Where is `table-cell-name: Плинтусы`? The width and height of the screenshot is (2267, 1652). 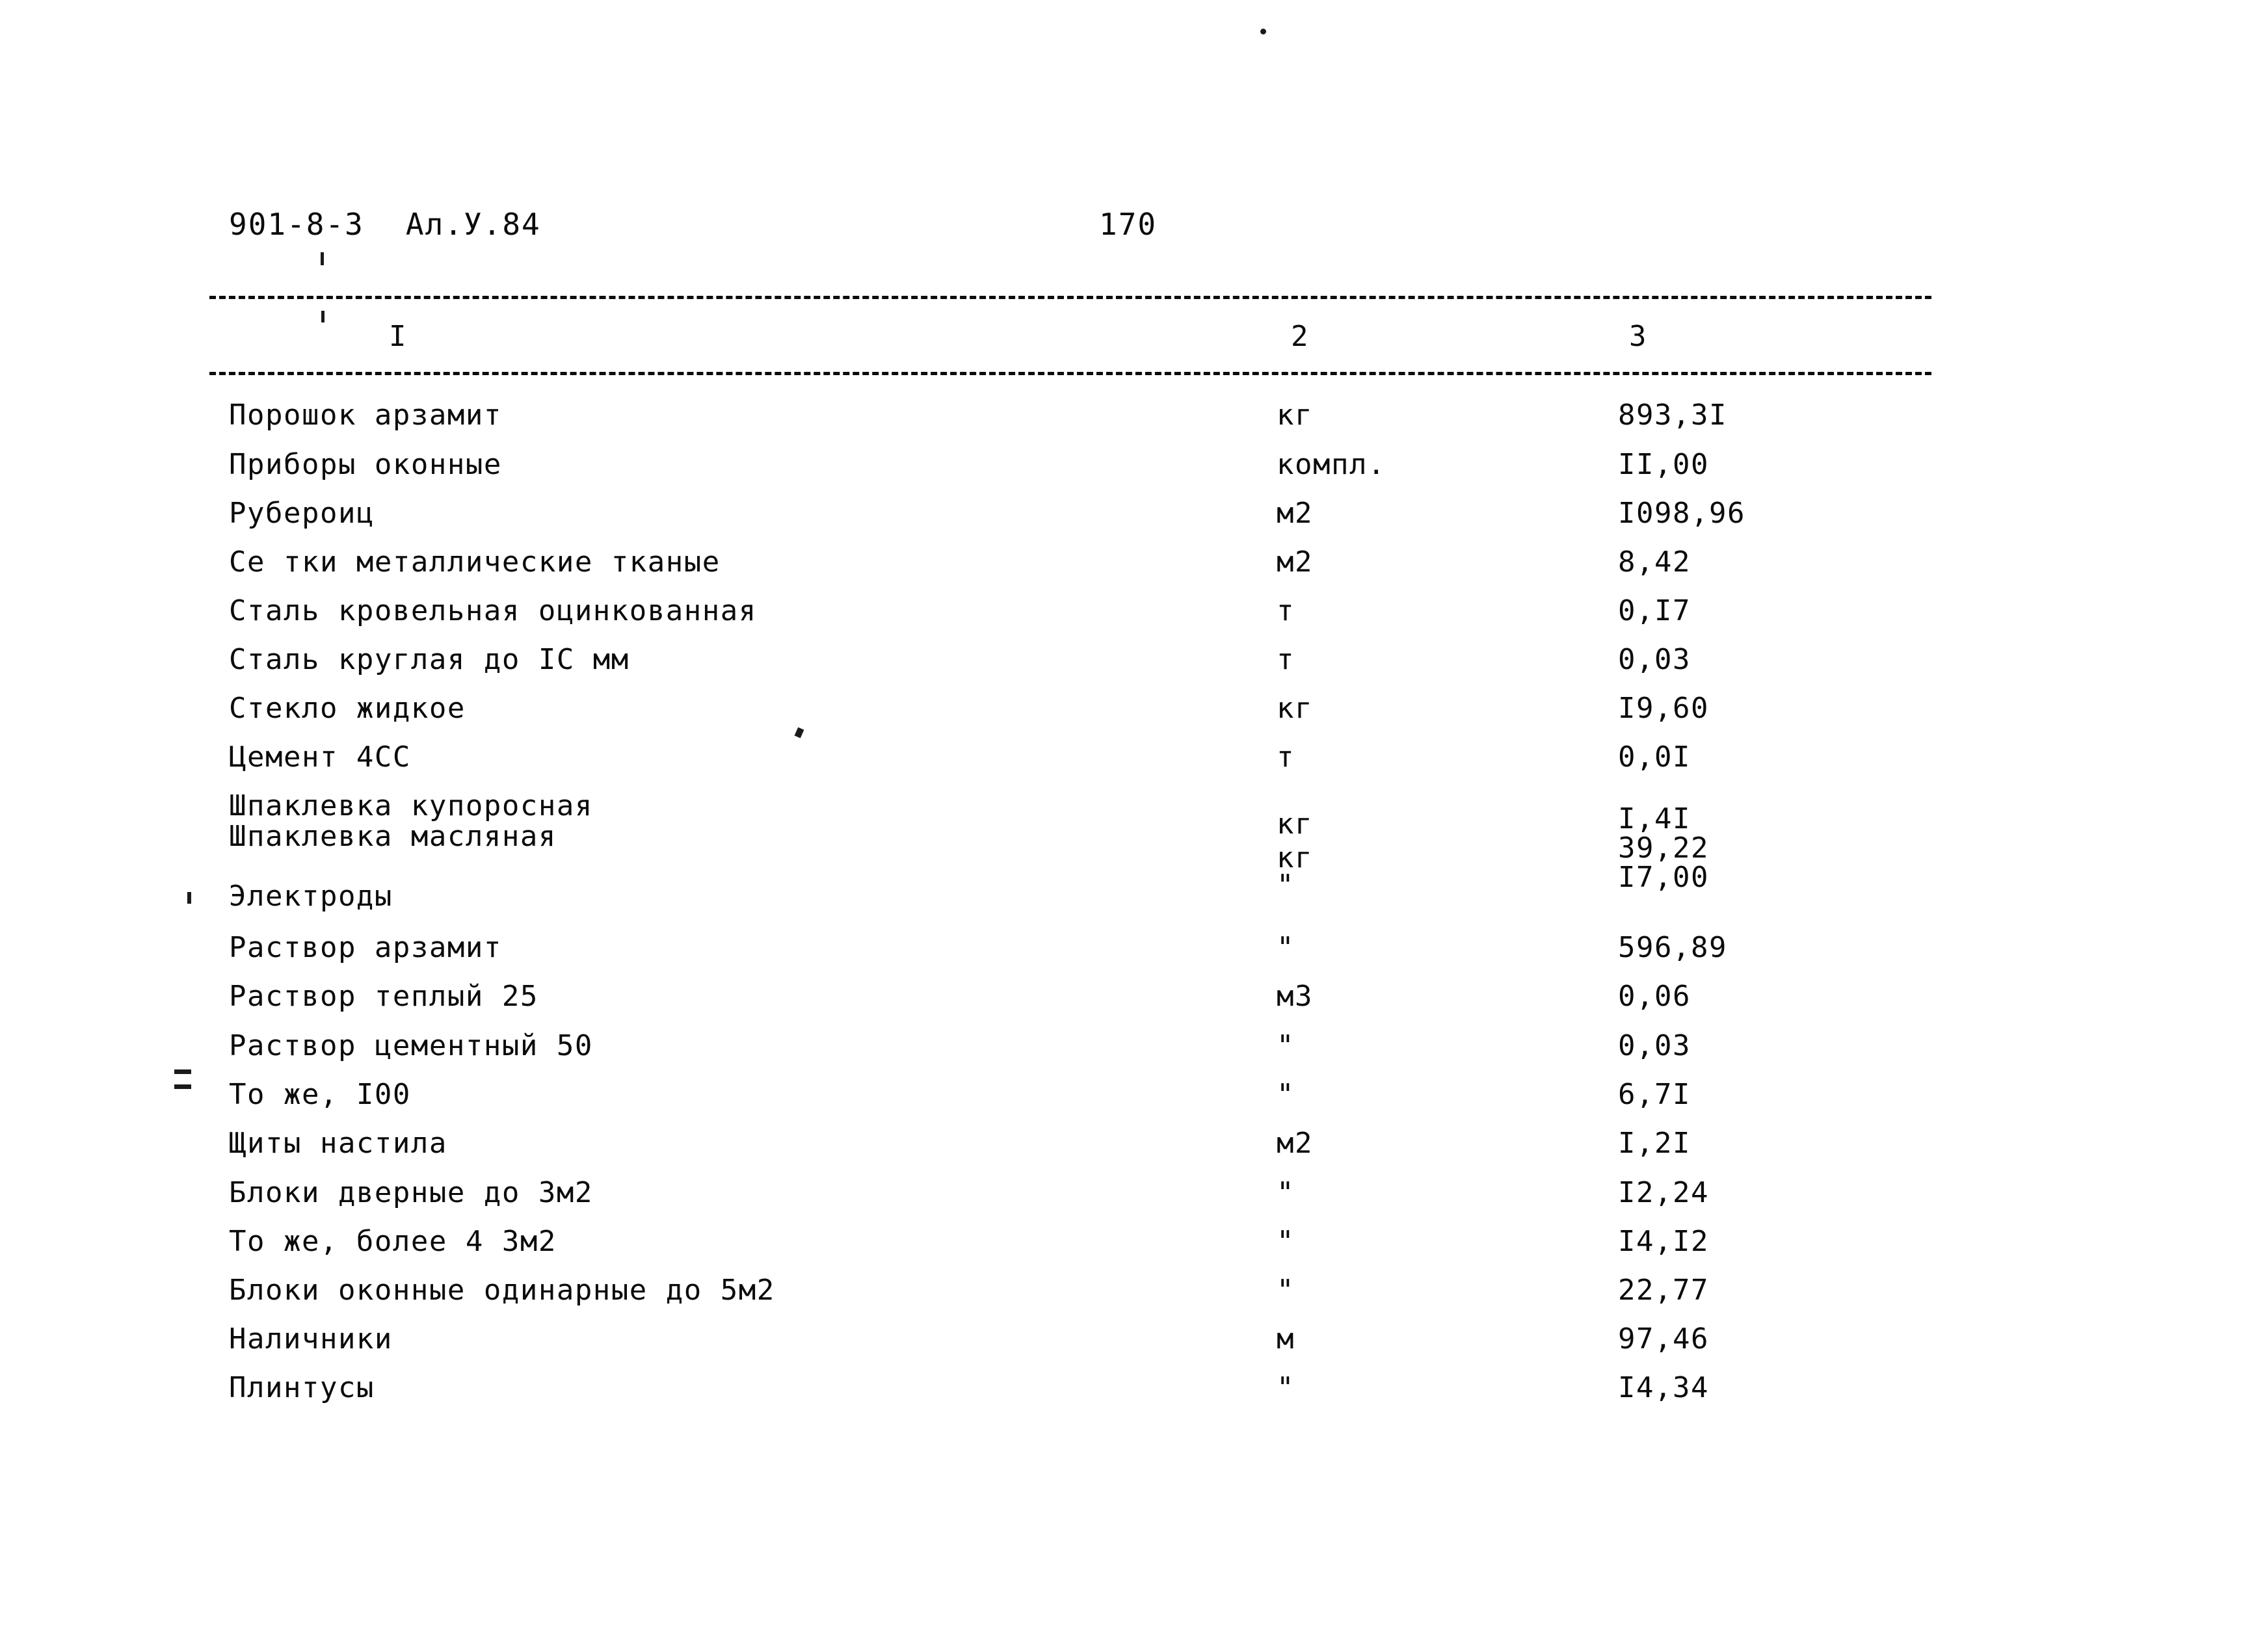 table-cell-name: Плинтусы is located at coordinates (302, 1387).